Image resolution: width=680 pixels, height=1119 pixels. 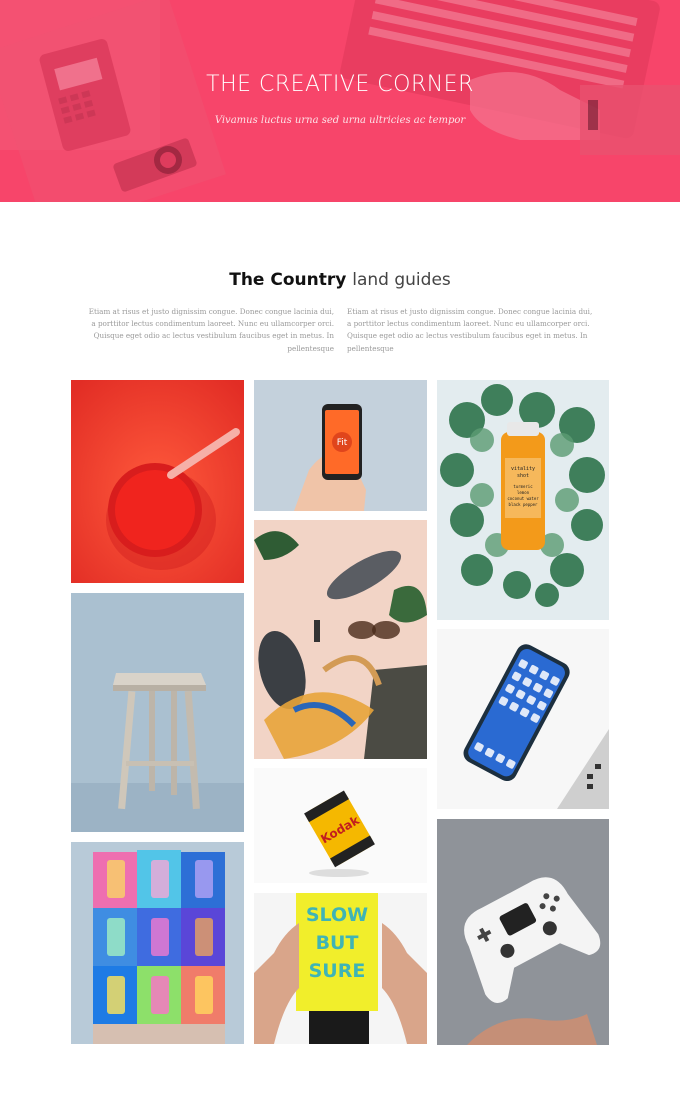 I want to click on bottle-label-1: vitality, so click(x=523, y=469).